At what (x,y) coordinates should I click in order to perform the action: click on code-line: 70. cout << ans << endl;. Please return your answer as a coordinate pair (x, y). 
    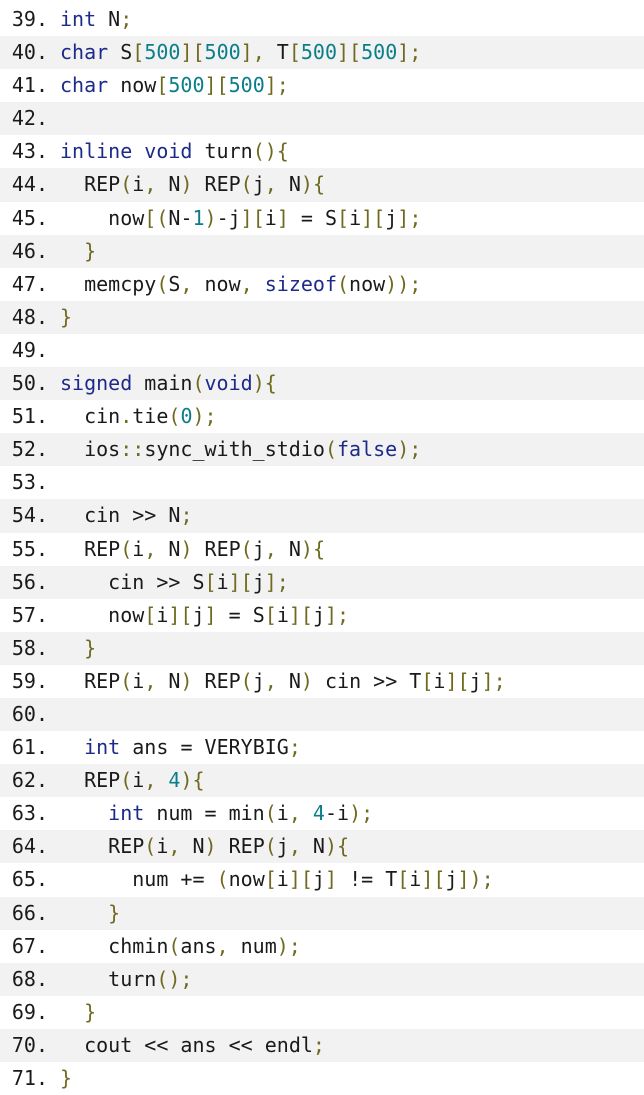
    Looking at the image, I should click on (322, 1045).